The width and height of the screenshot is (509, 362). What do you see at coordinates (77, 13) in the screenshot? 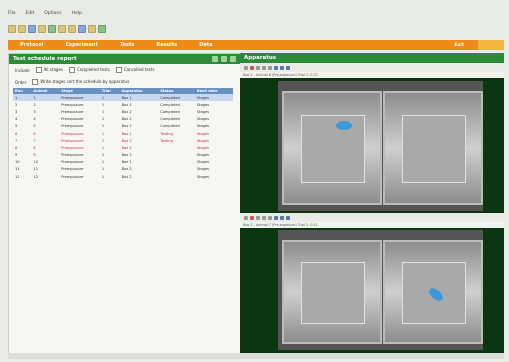
I see `menu-help: Help` at bounding box center [77, 13].